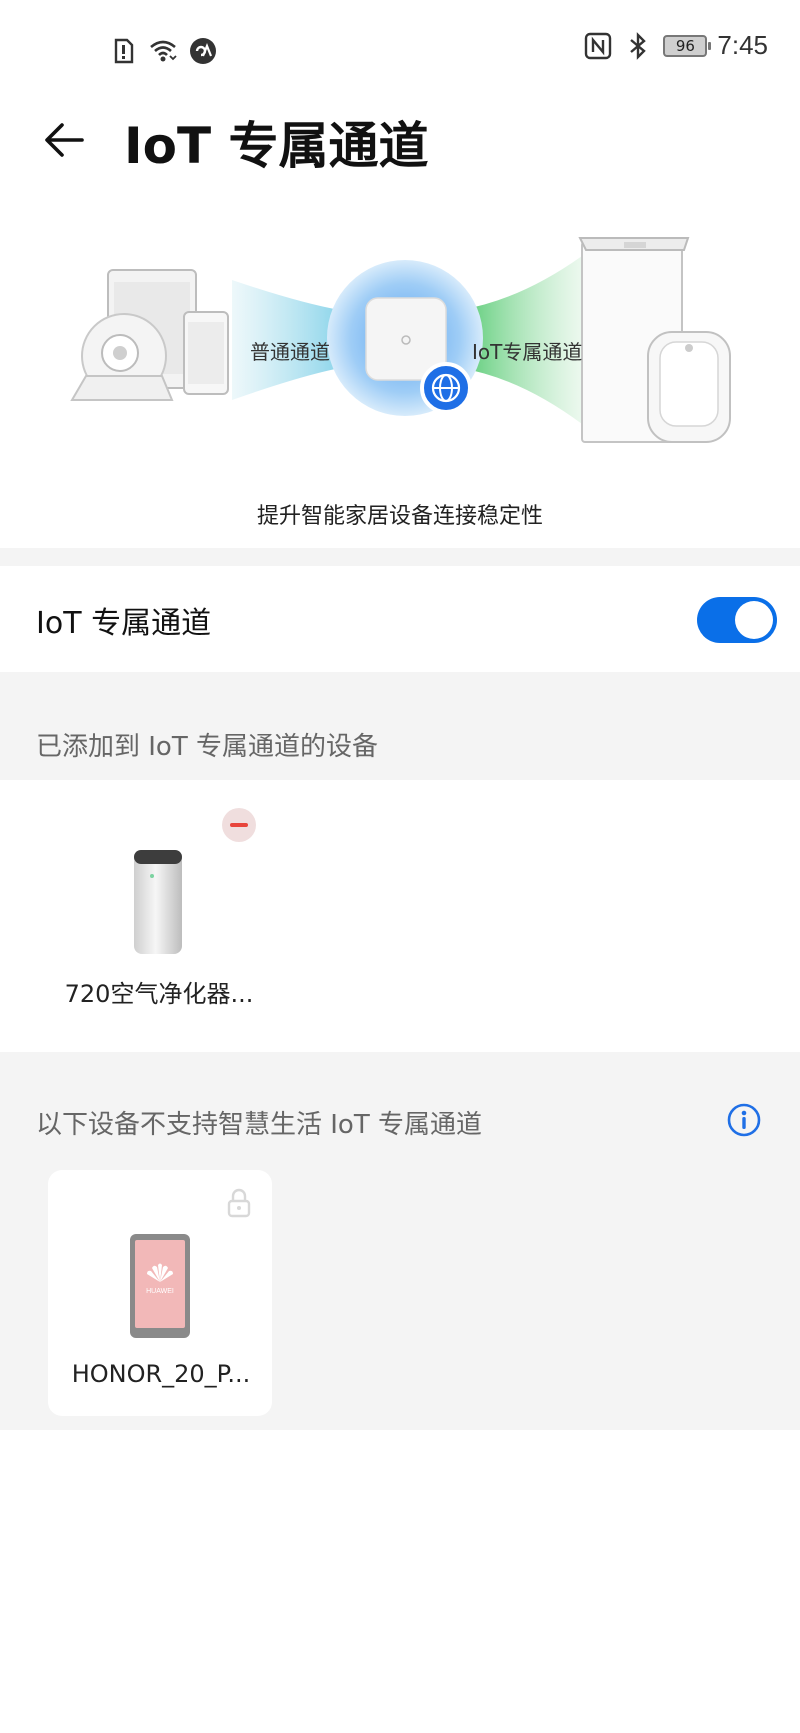  What do you see at coordinates (754, 620) in the screenshot?
I see `switch-knob` at bounding box center [754, 620].